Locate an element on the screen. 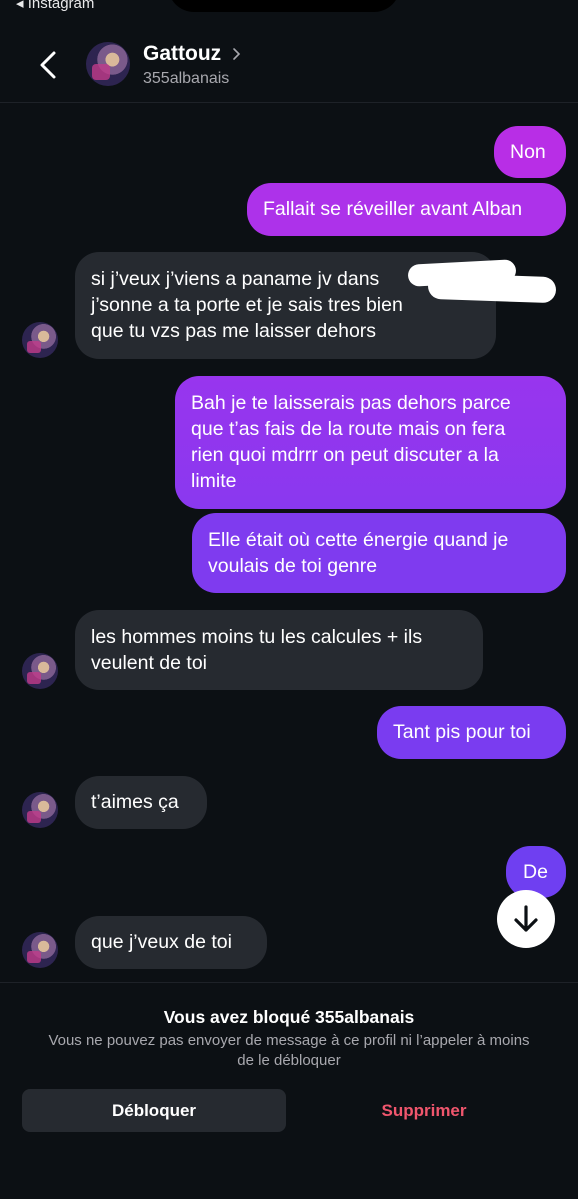 This screenshot has width=578, height=1199. contact-name: Gattouz is located at coordinates (182, 54).